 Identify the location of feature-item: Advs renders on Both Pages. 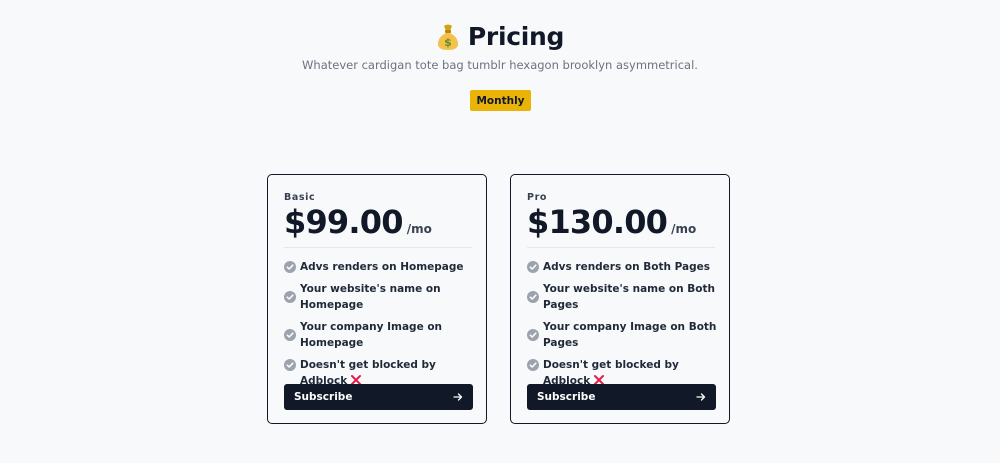
(622, 267).